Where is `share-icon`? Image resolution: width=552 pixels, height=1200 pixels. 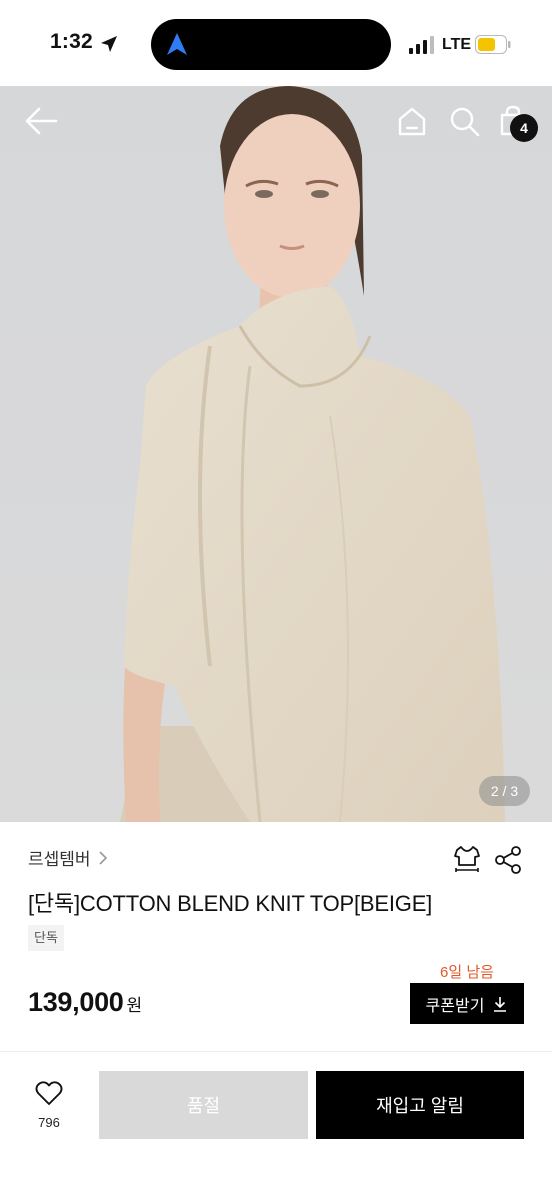 share-icon is located at coordinates (508, 860).